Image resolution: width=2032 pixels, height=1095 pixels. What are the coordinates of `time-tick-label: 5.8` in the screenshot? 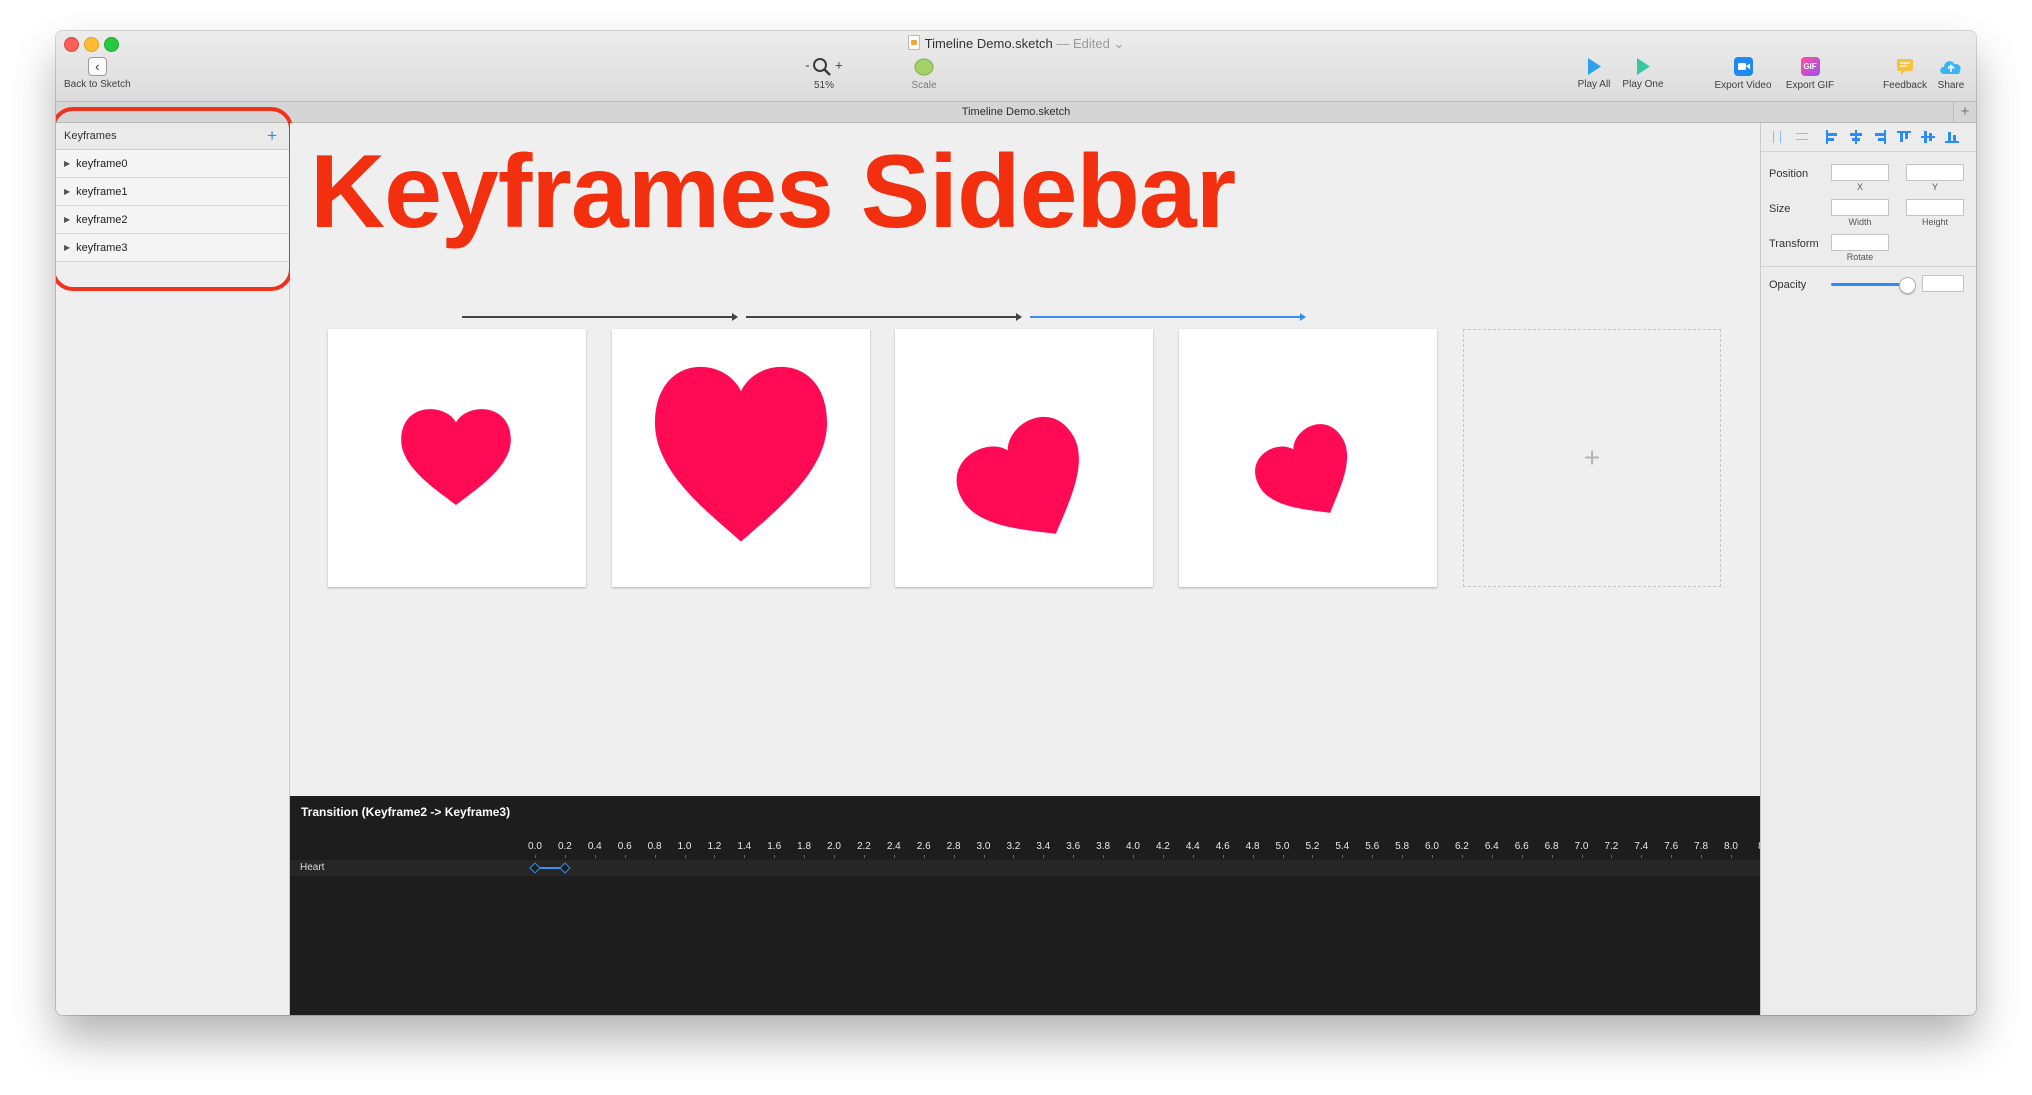 It's located at (1402, 846).